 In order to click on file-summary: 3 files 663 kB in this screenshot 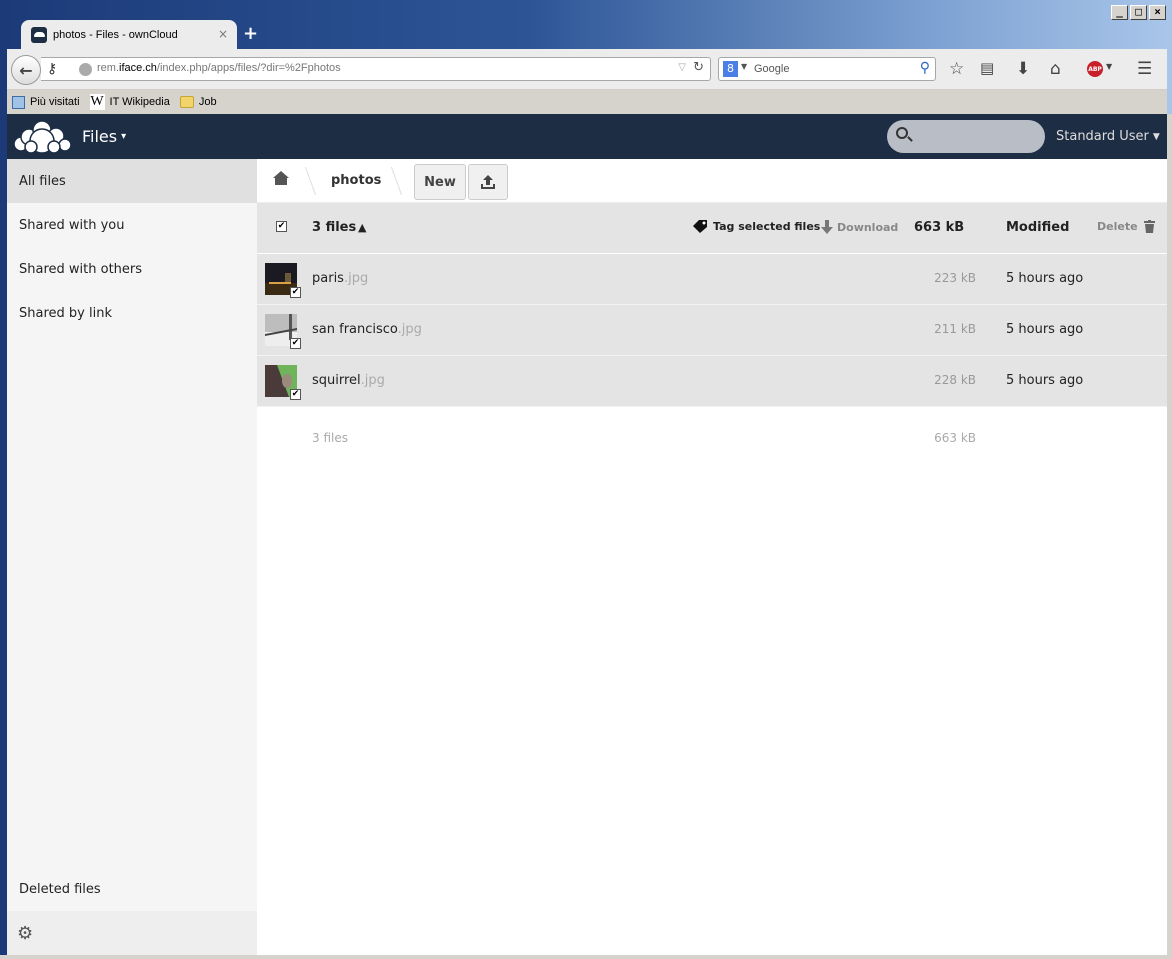, I will do `click(712, 438)`.